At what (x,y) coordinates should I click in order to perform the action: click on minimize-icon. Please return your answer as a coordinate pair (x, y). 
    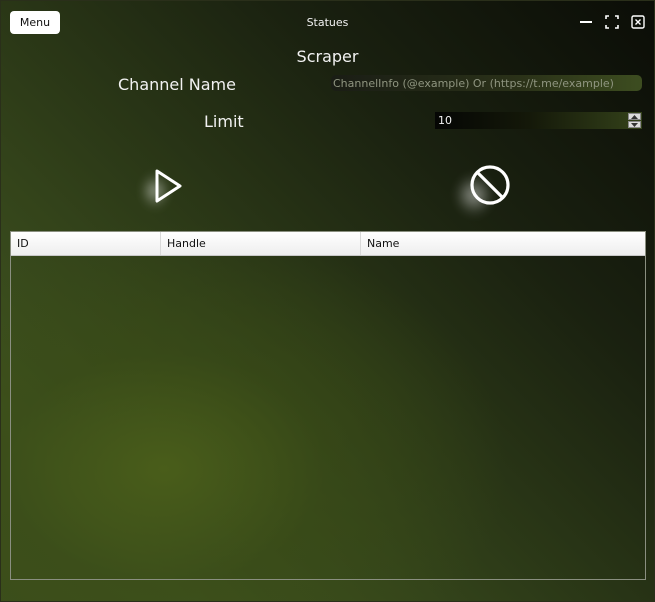
    Looking at the image, I should click on (586, 22).